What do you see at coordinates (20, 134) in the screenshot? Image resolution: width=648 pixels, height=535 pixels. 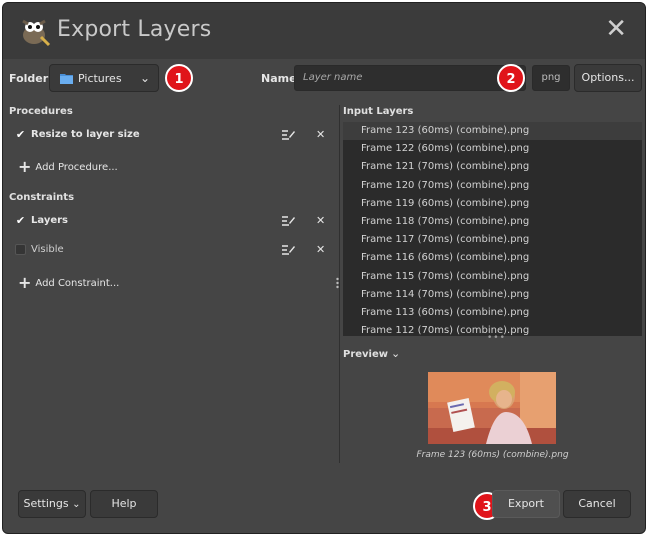 I see `checkbox-resize-to-layer-size: ✔` at bounding box center [20, 134].